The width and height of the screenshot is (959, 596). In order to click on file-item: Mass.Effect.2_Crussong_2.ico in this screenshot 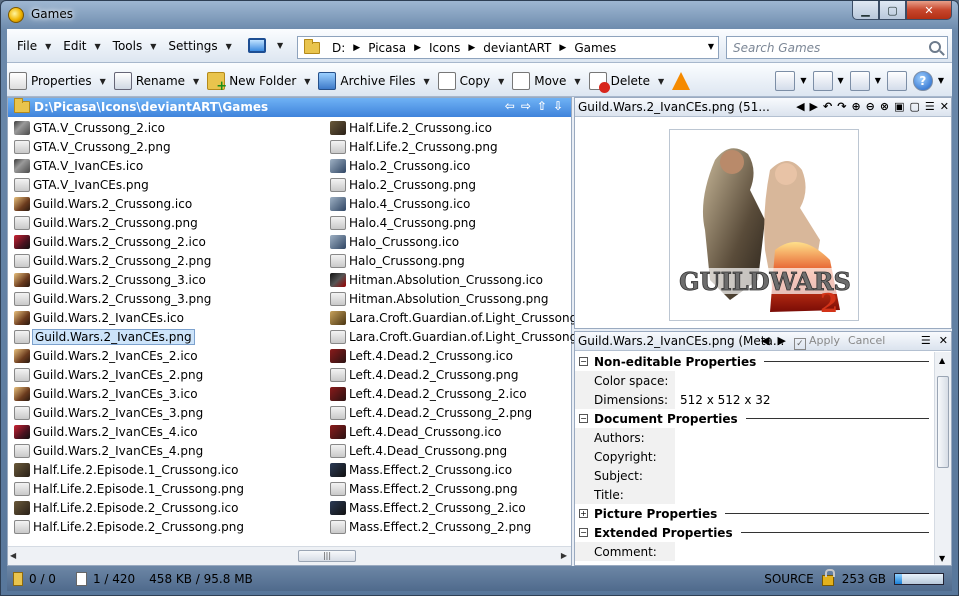, I will do `click(465, 507)`.